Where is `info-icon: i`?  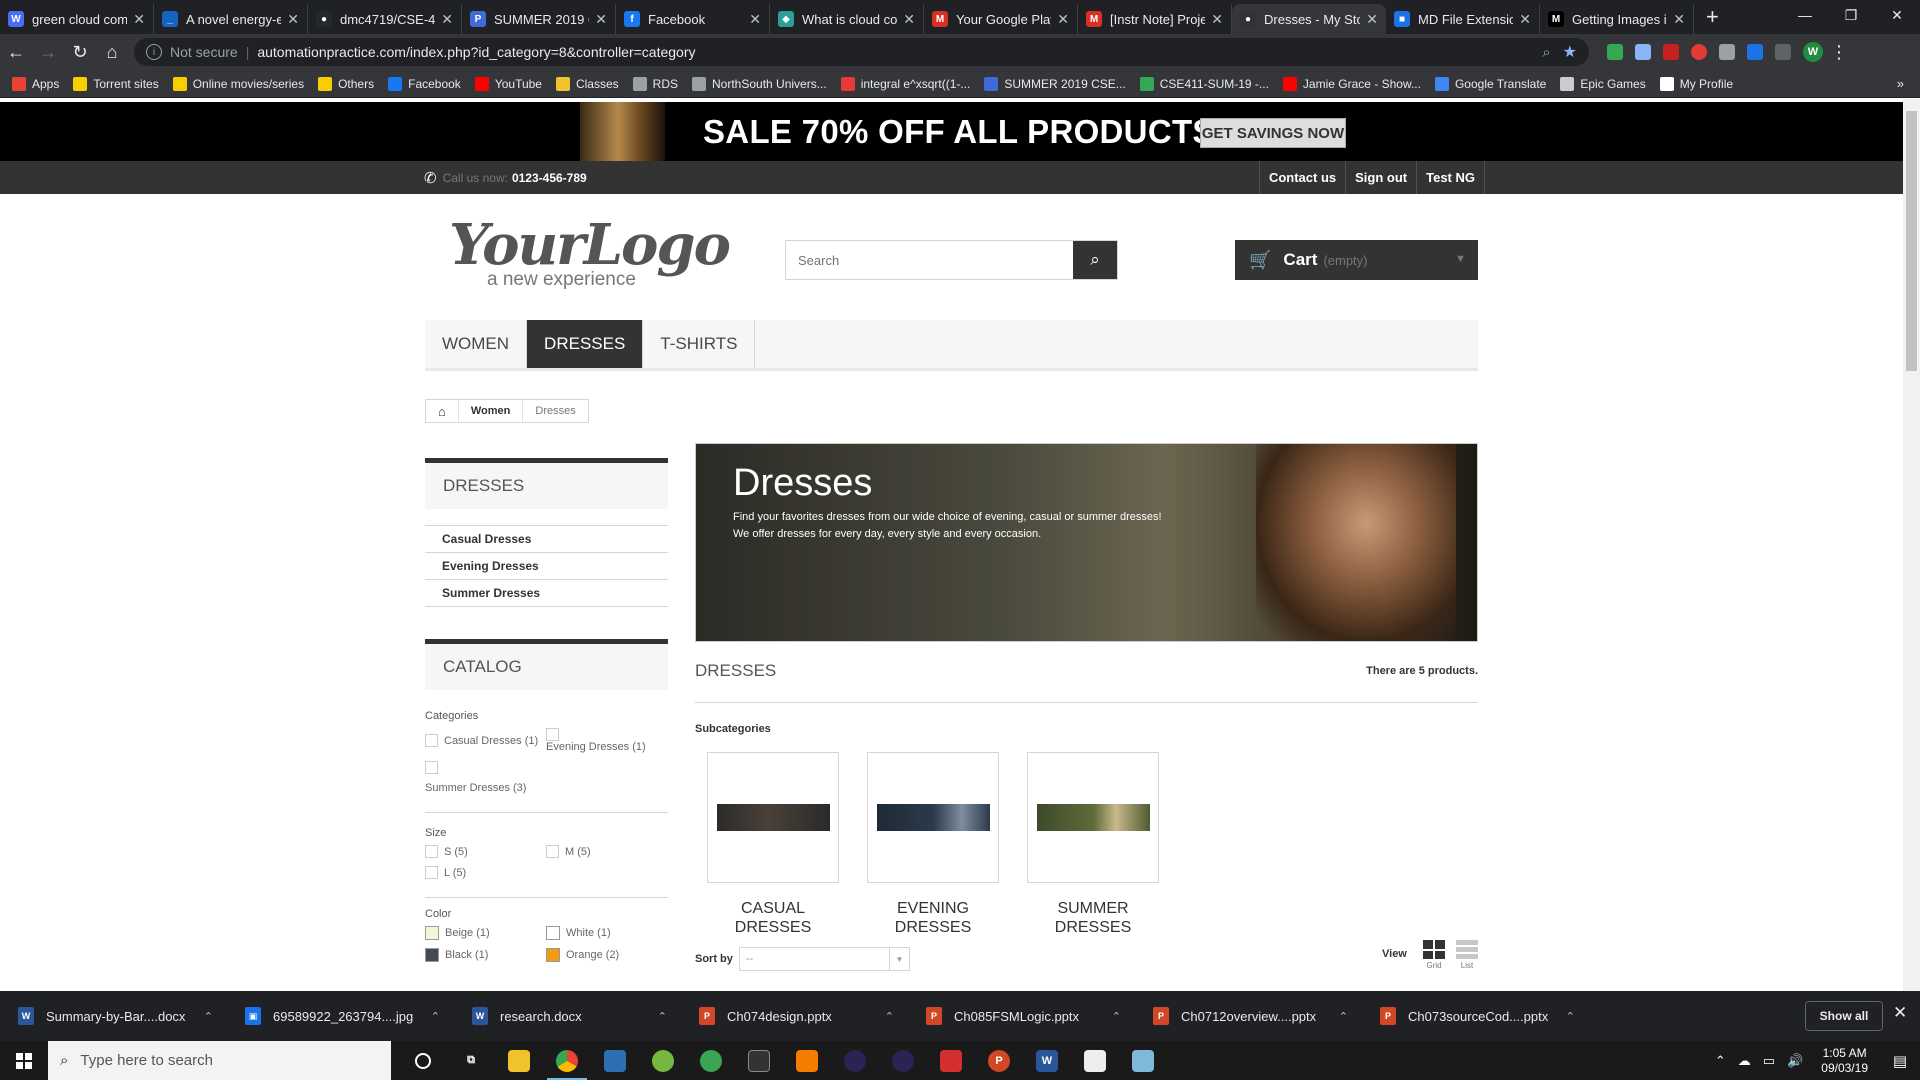 info-icon: i is located at coordinates (154, 52).